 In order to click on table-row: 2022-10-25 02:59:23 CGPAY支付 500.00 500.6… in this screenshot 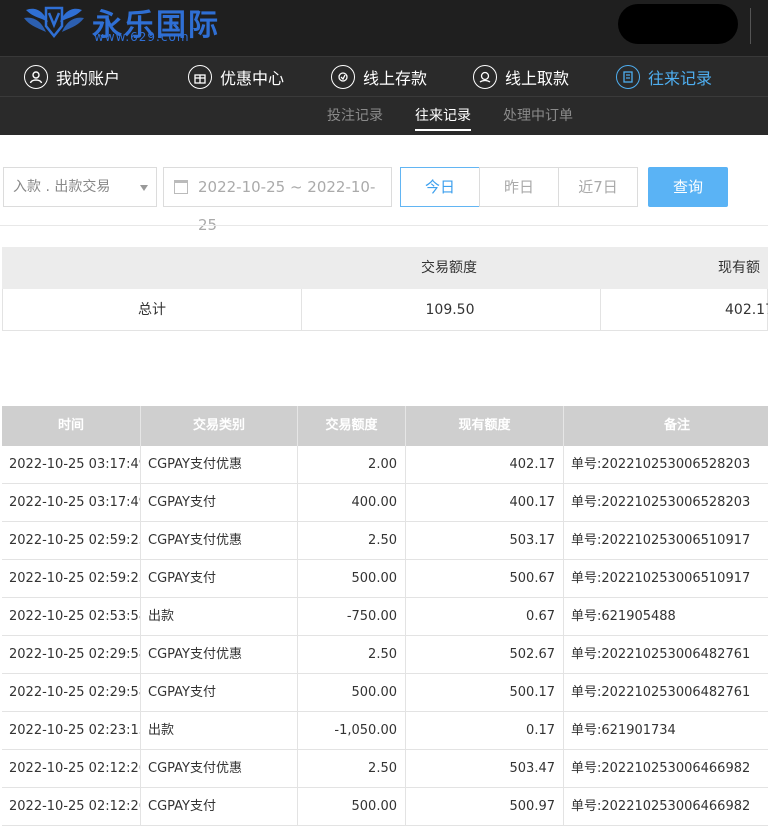, I will do `click(385, 579)`.